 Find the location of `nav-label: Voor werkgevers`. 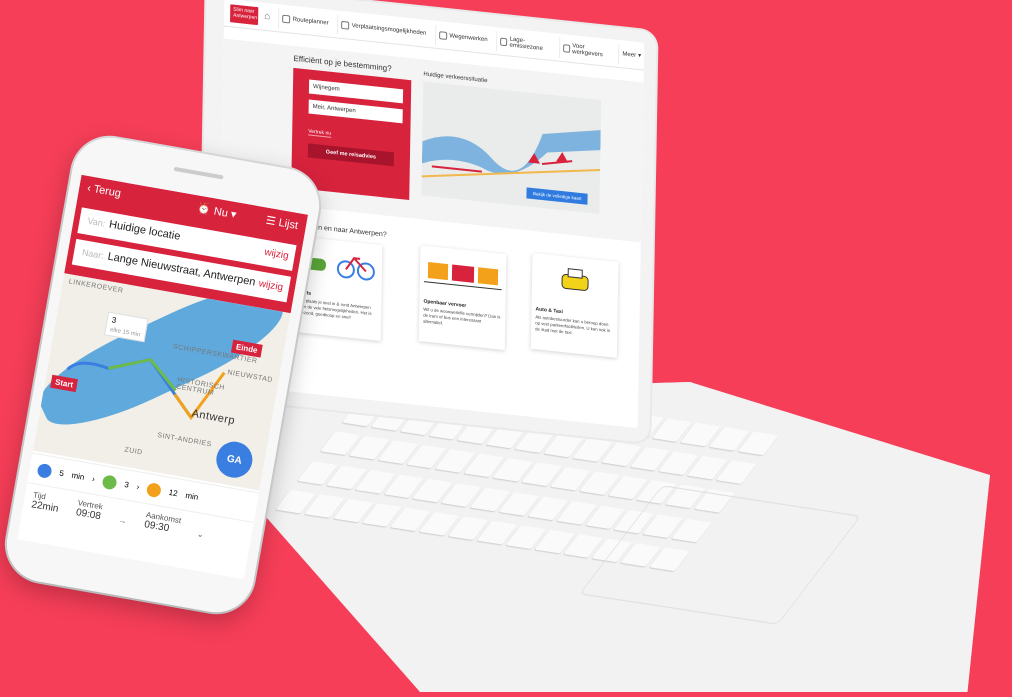

nav-label: Voor werkgevers is located at coordinates (587, 50).